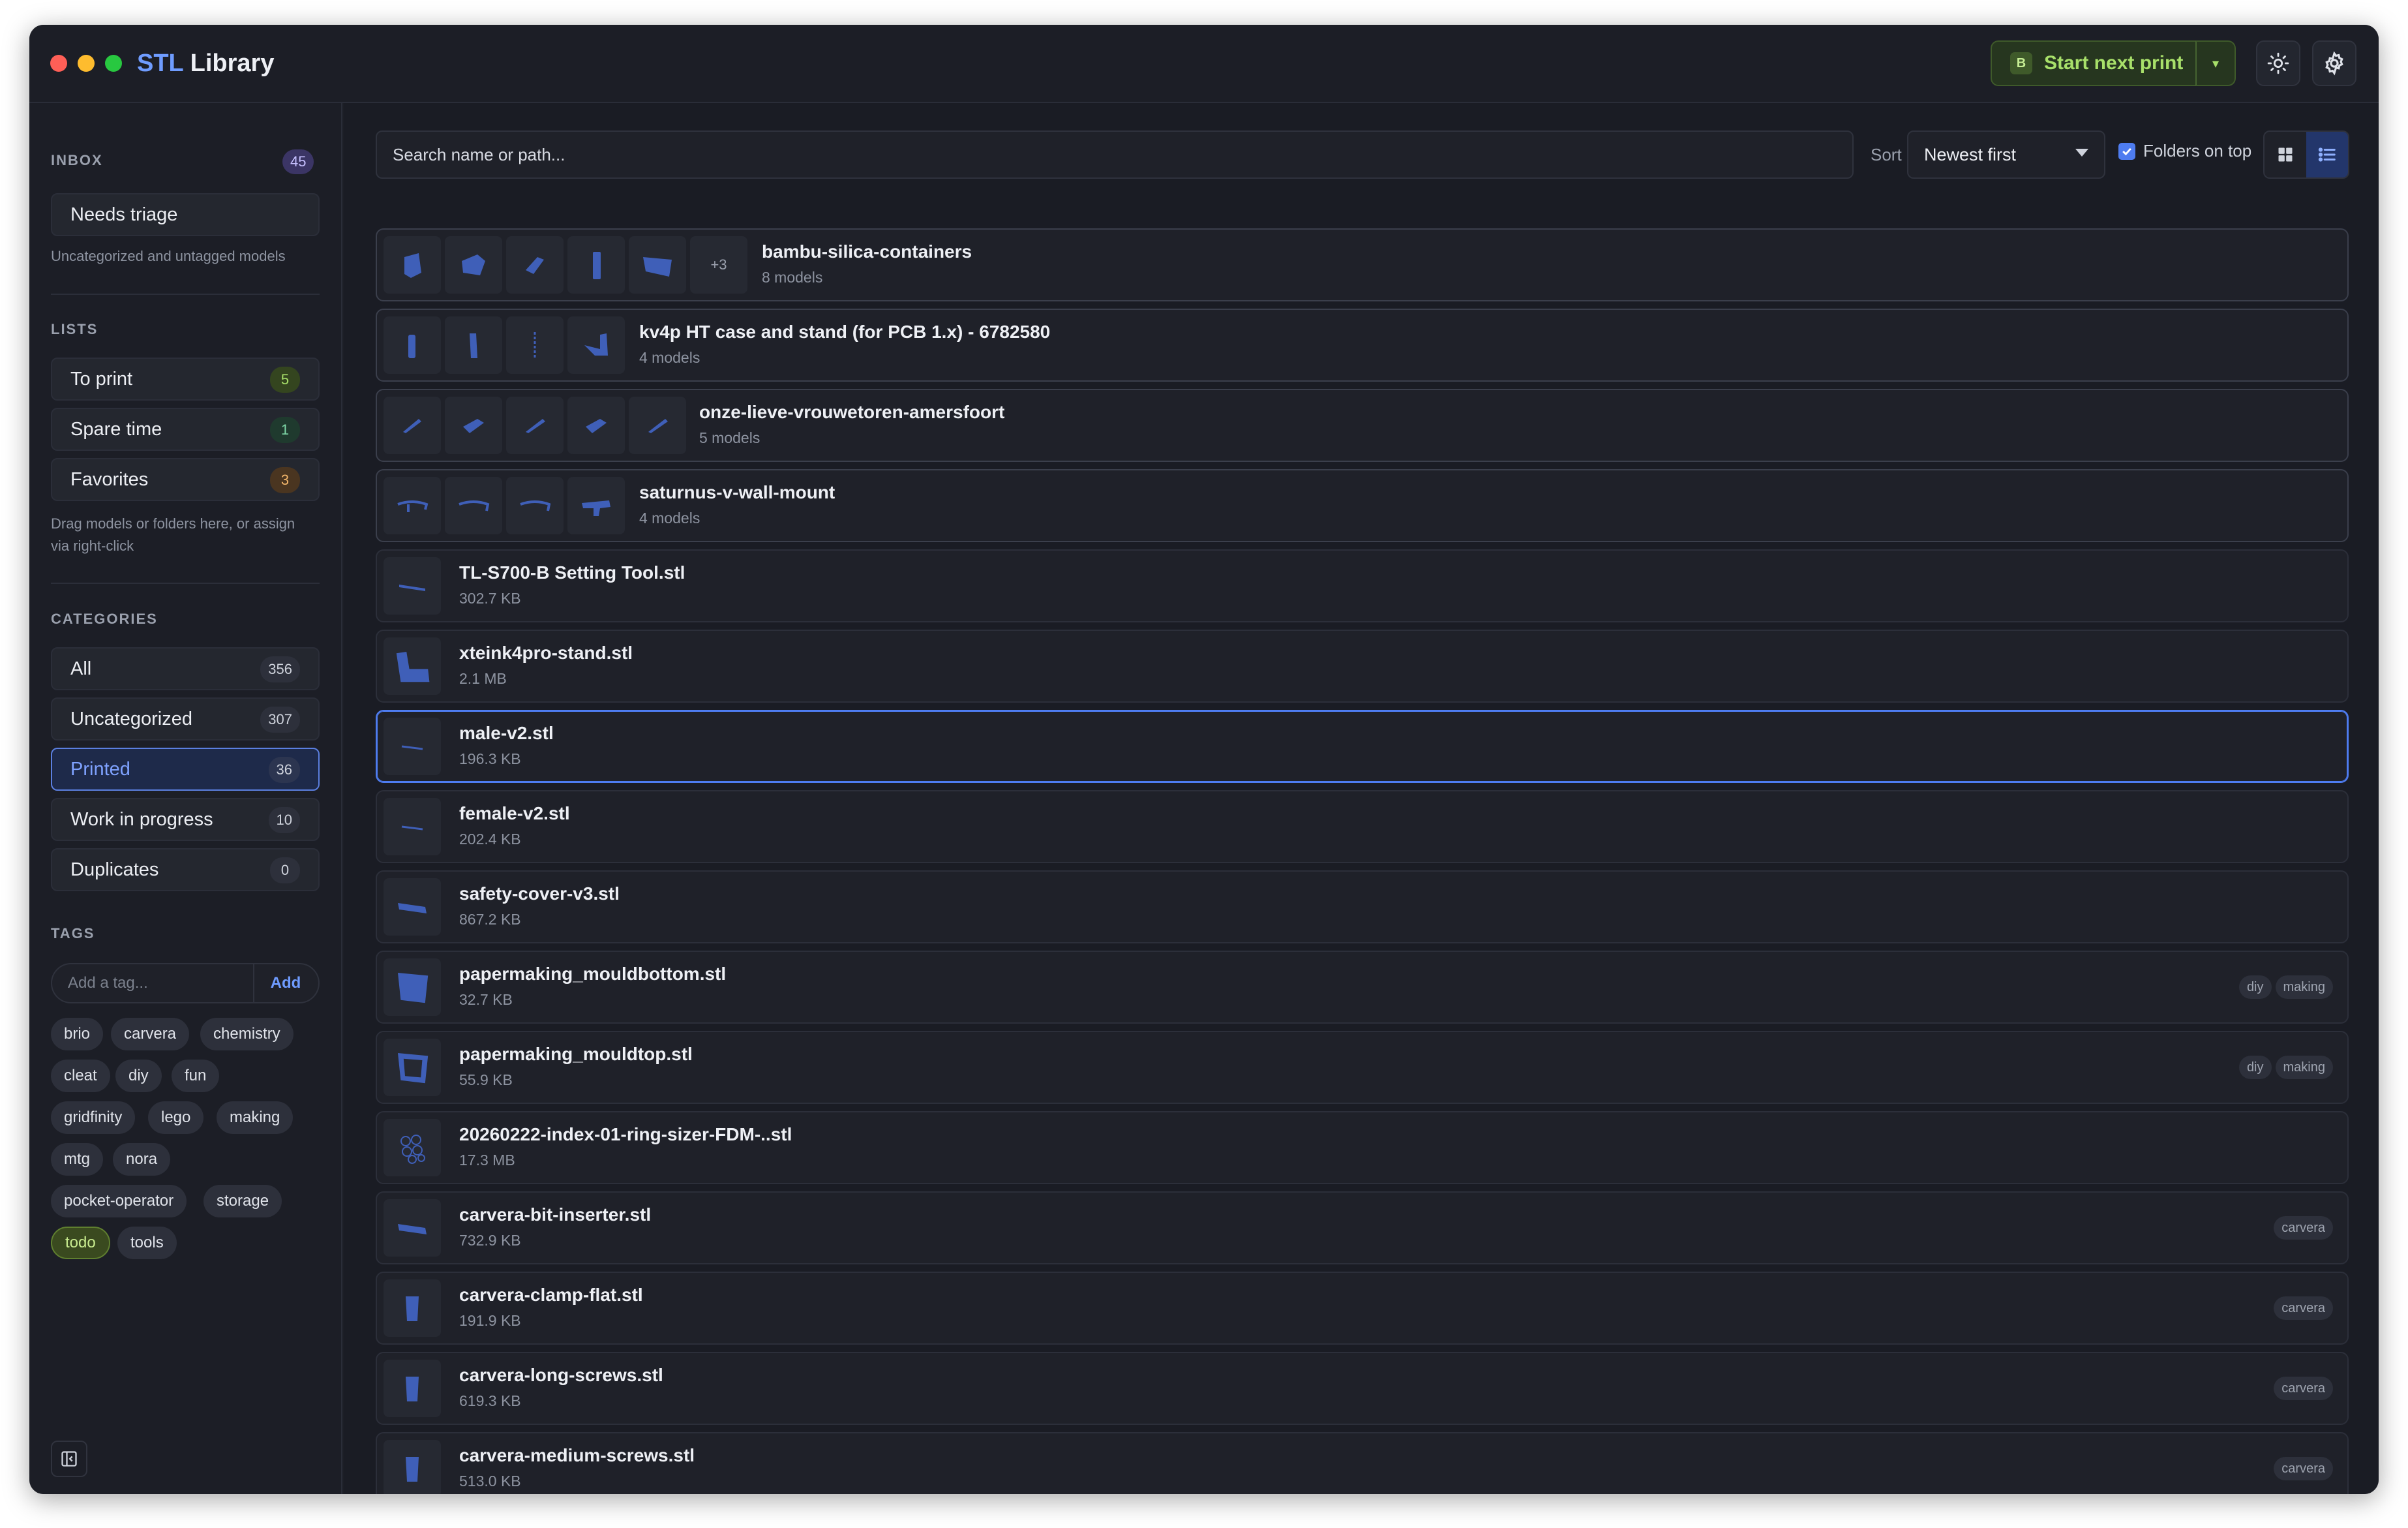 This screenshot has height=1528, width=2408. I want to click on tag-chip: brio, so click(77, 1034).